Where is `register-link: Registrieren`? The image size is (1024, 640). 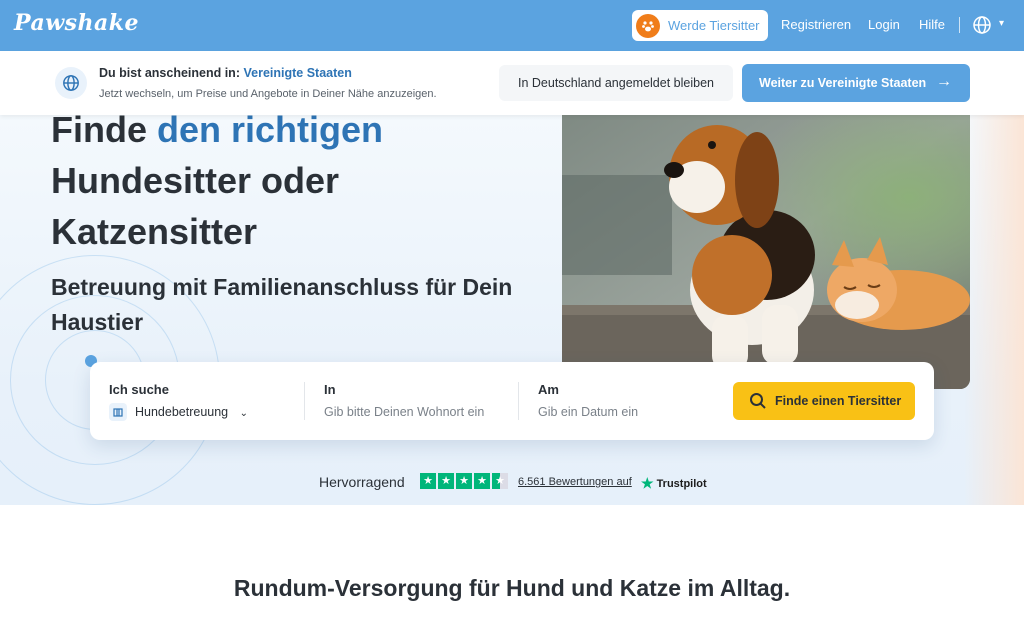 register-link: Registrieren is located at coordinates (816, 24).